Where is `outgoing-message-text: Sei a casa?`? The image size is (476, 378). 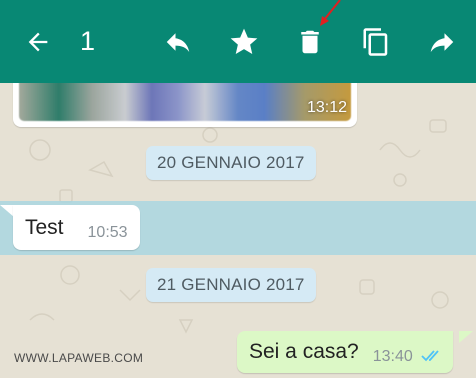
outgoing-message-text: Sei a casa? is located at coordinates (304, 351).